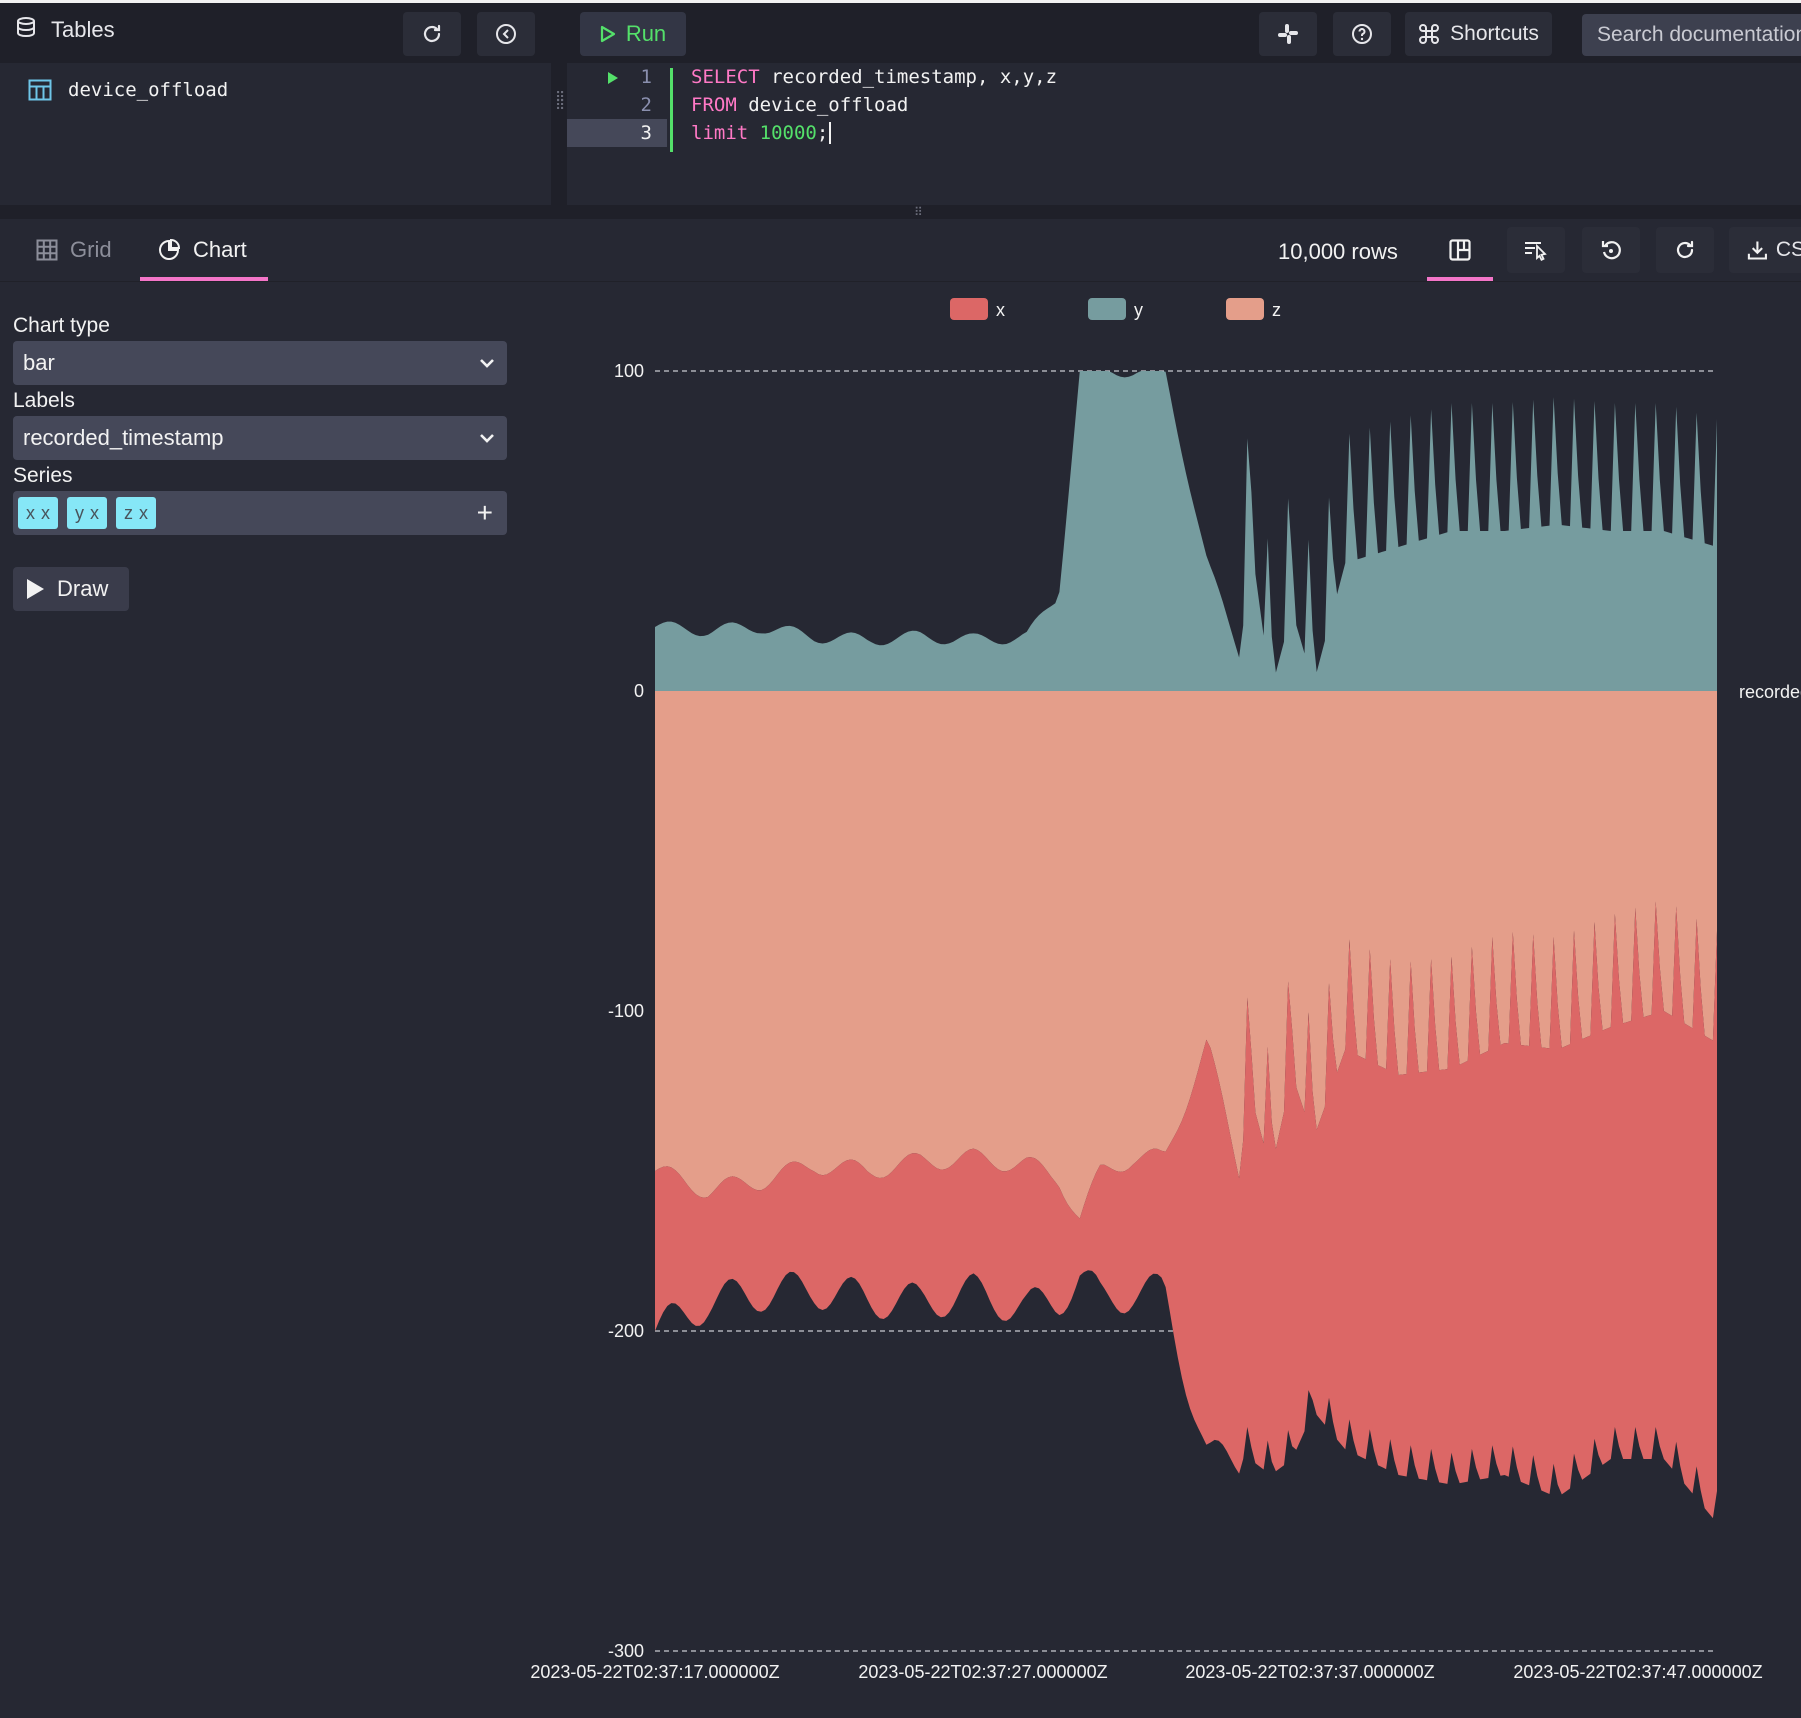  Describe the element at coordinates (44, 400) in the screenshot. I see `labels-label: Labels` at that location.